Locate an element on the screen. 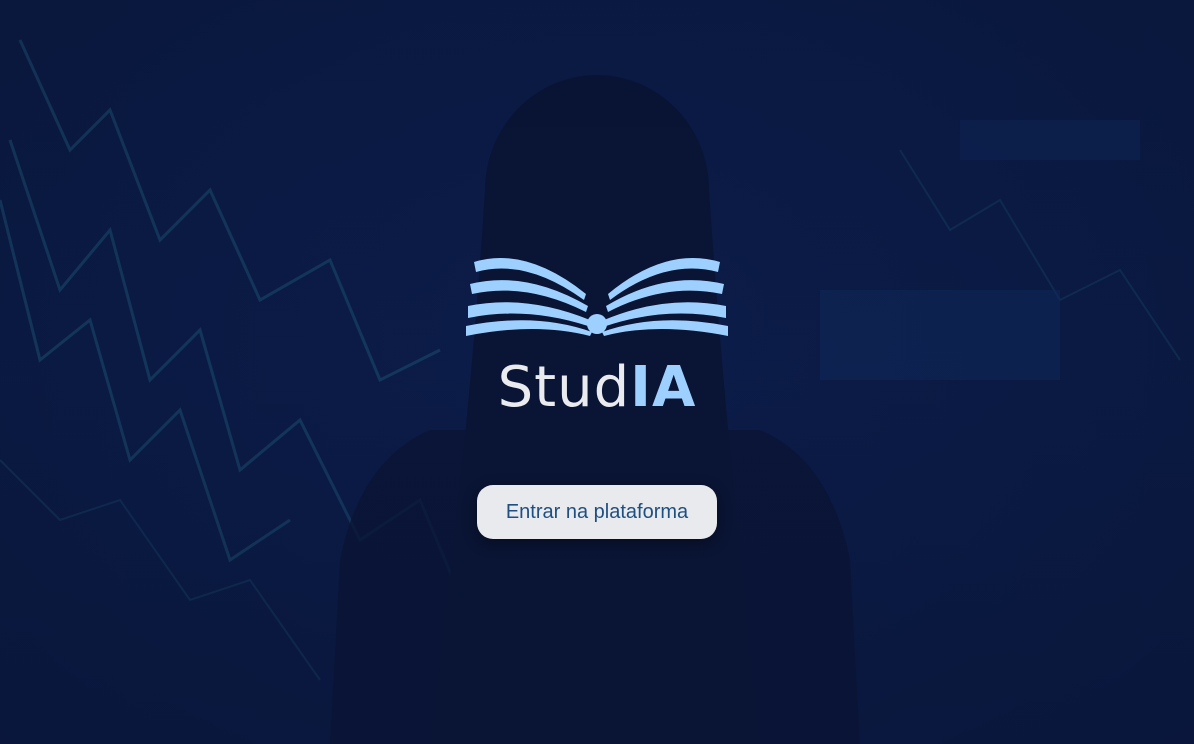 The height and width of the screenshot is (744, 1194). open-book-icon is located at coordinates (597, 297).